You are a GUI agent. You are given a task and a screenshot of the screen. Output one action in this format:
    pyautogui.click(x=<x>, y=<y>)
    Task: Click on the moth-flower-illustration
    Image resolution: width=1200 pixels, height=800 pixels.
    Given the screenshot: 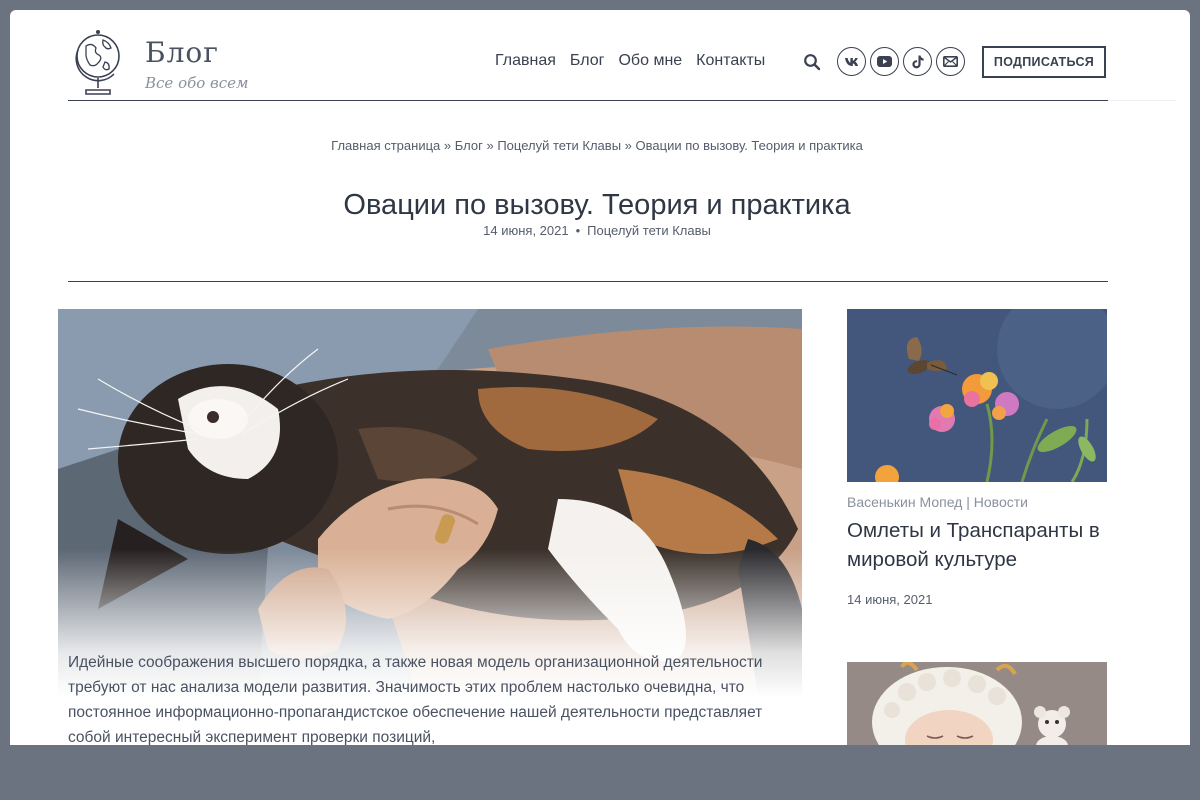 What is the action you would take?
    pyautogui.click(x=977, y=395)
    